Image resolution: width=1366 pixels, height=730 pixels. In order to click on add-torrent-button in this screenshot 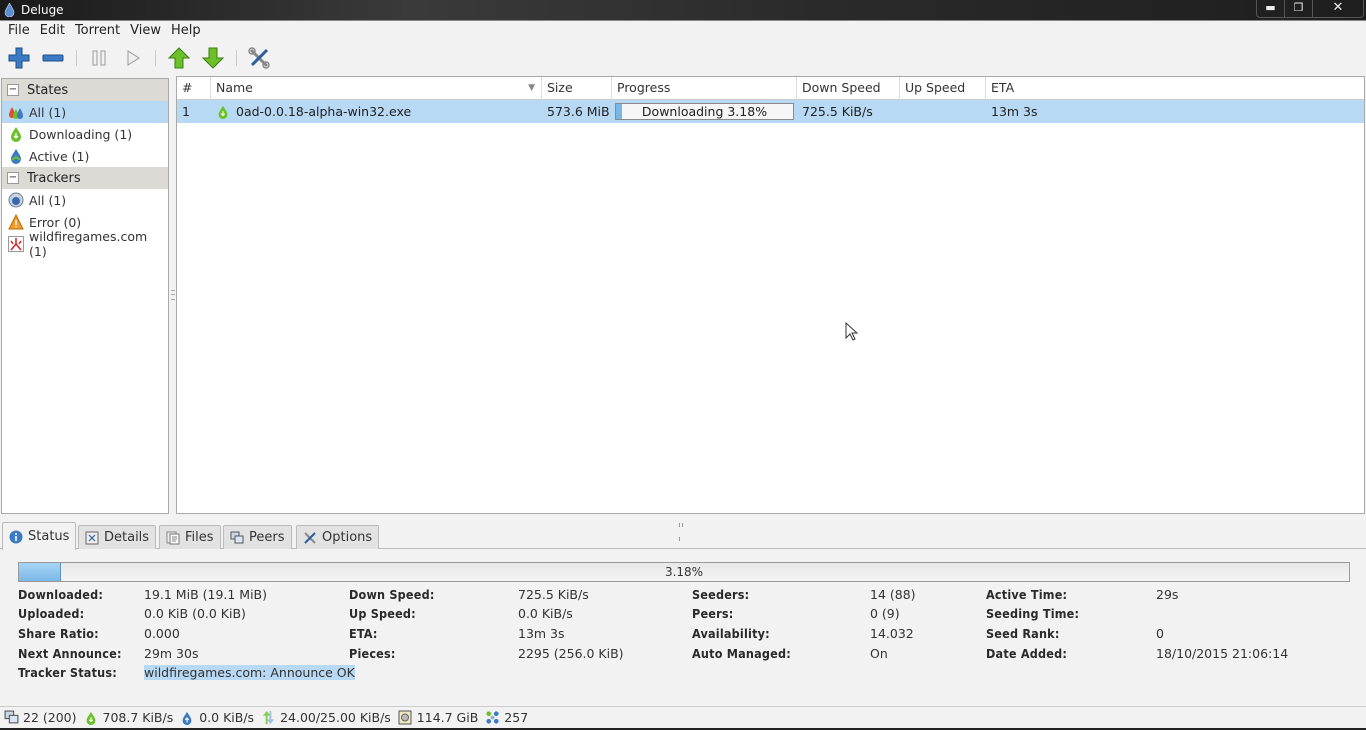, I will do `click(19, 58)`.